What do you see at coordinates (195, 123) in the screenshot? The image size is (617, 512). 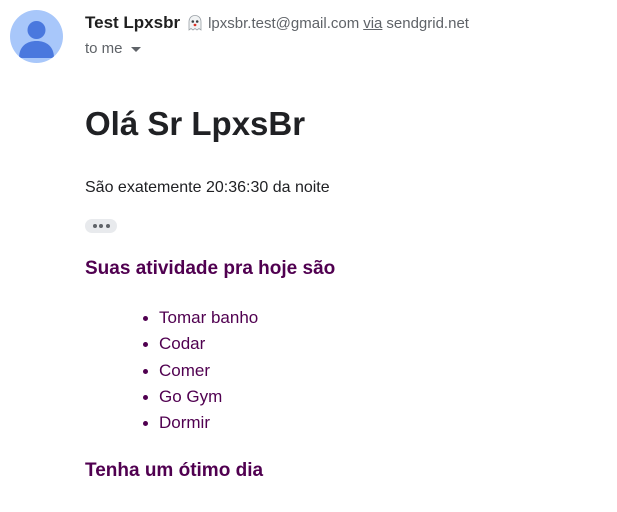 I see `greeting-heading: Olá Sr LpxsBr` at bounding box center [195, 123].